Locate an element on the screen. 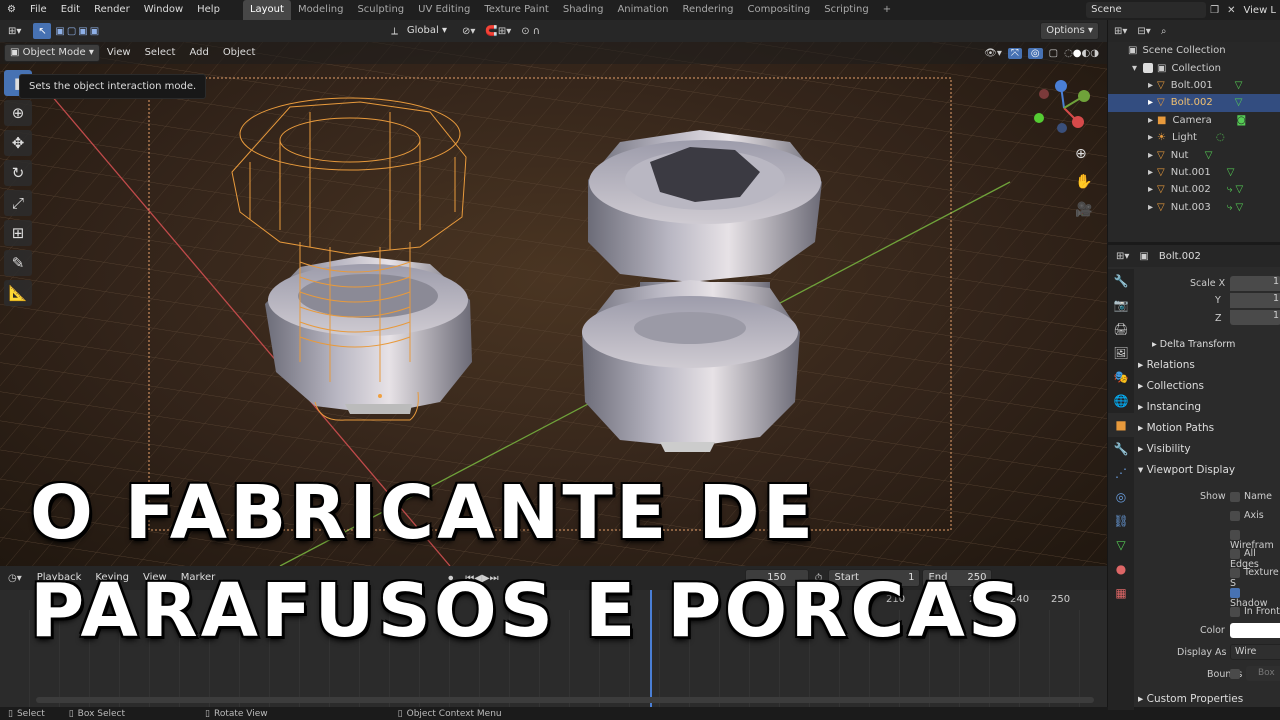  delta-transform-panel: ▸ Delta Transform is located at coordinates (1193, 344).